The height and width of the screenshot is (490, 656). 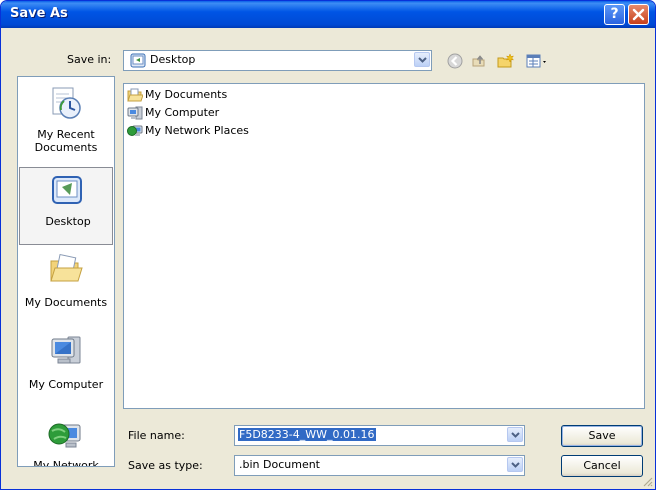 What do you see at coordinates (39, 13) in the screenshot?
I see `window-title: Save As` at bounding box center [39, 13].